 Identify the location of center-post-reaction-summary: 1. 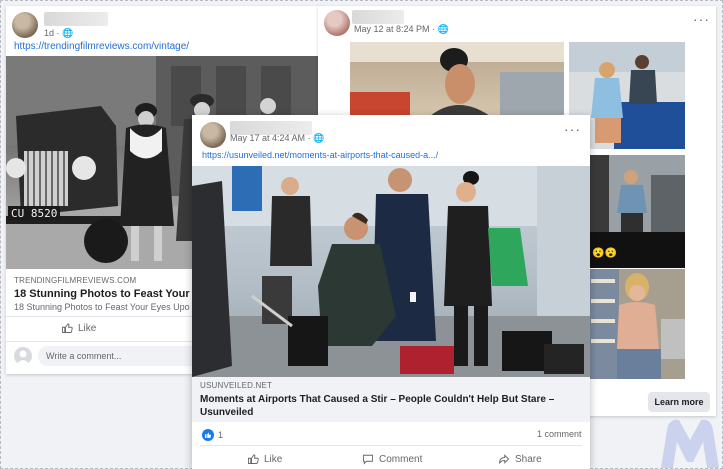
(212, 435).